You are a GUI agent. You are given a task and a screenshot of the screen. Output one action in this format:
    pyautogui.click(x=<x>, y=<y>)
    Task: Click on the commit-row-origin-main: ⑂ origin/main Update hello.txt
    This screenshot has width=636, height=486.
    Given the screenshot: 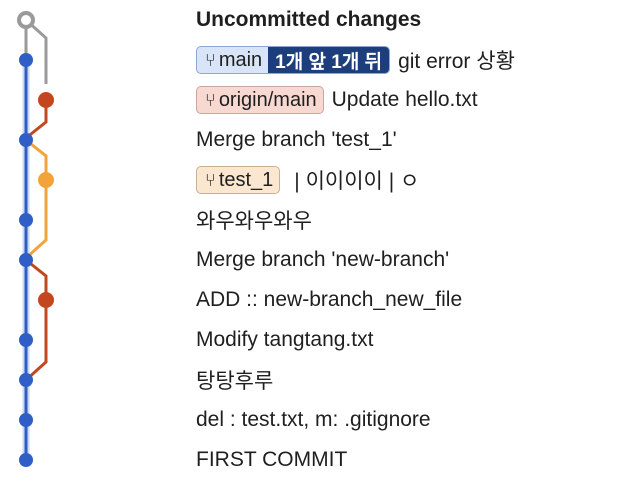 What is the action you would take?
    pyautogui.click(x=337, y=100)
    